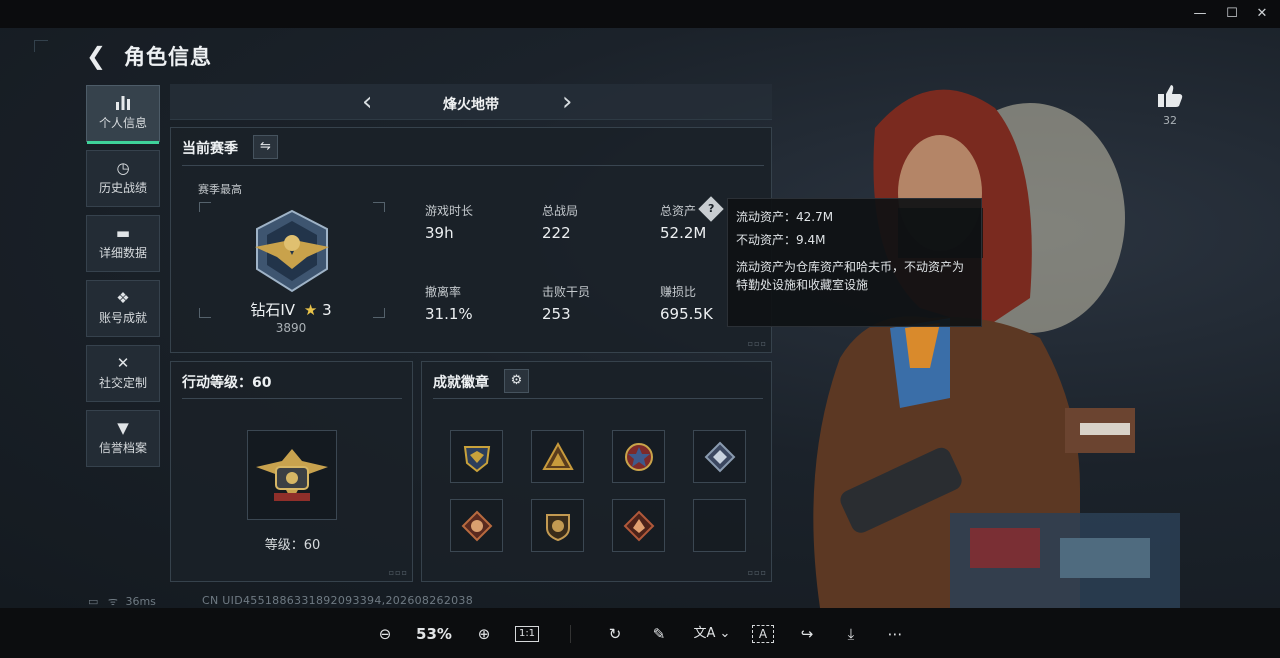 The width and height of the screenshot is (1280, 658). What do you see at coordinates (292, 251) in the screenshot?
I see `rank-emblem` at bounding box center [292, 251].